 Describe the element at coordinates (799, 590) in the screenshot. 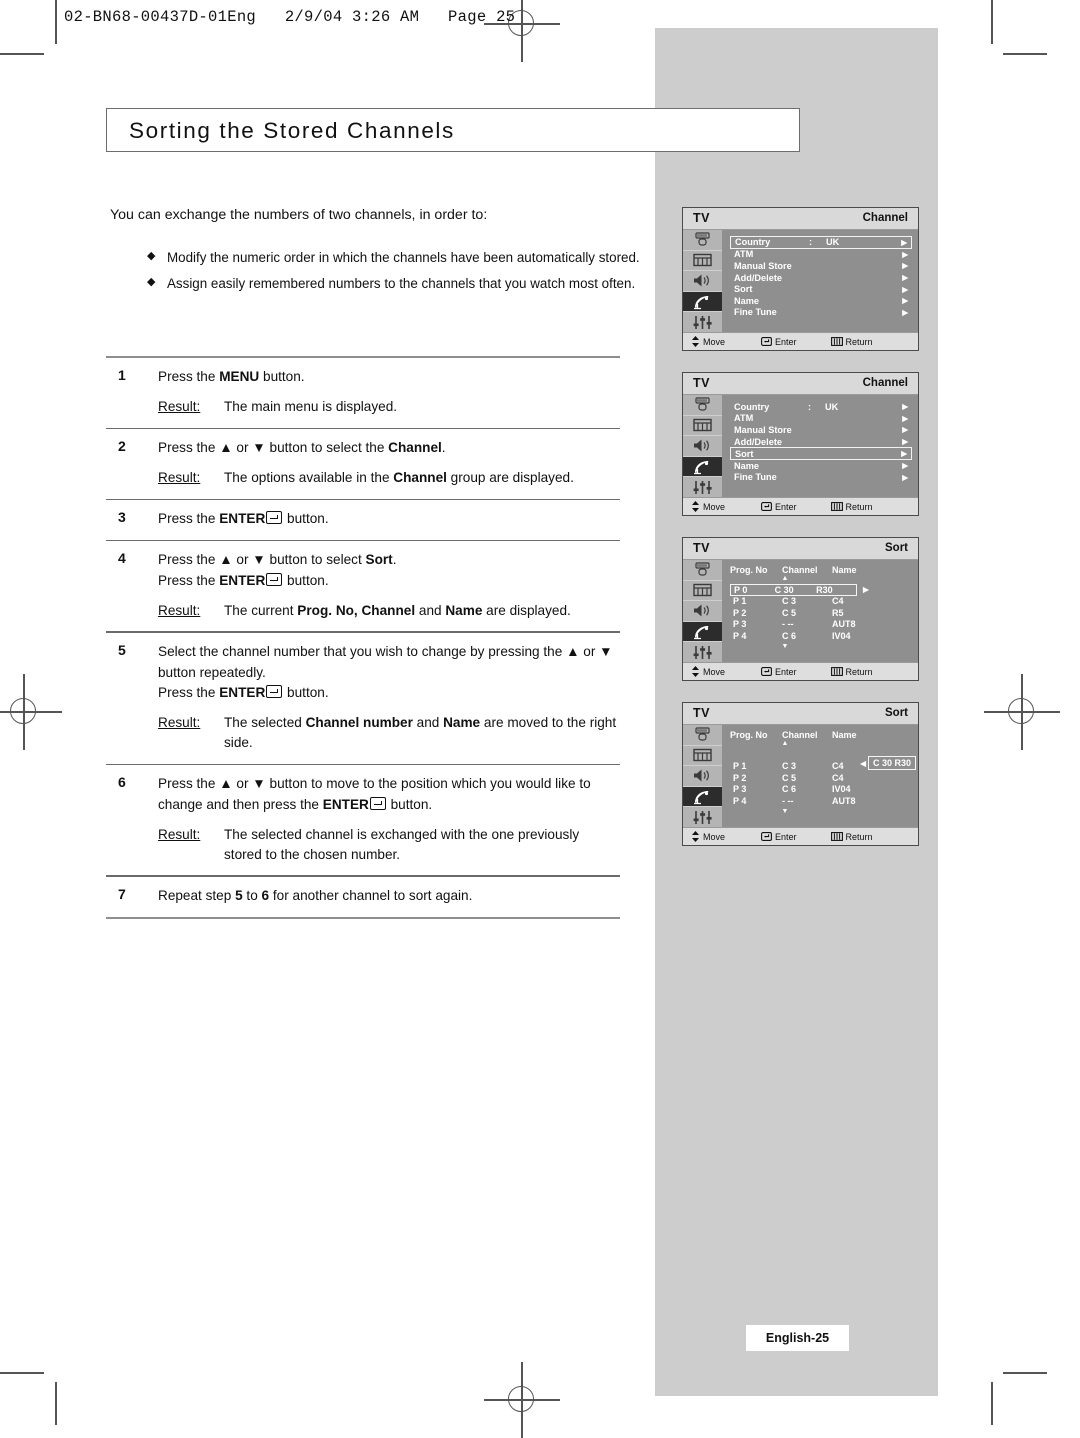

I see `table-row: P 0 C 30 R30 ▶` at that location.